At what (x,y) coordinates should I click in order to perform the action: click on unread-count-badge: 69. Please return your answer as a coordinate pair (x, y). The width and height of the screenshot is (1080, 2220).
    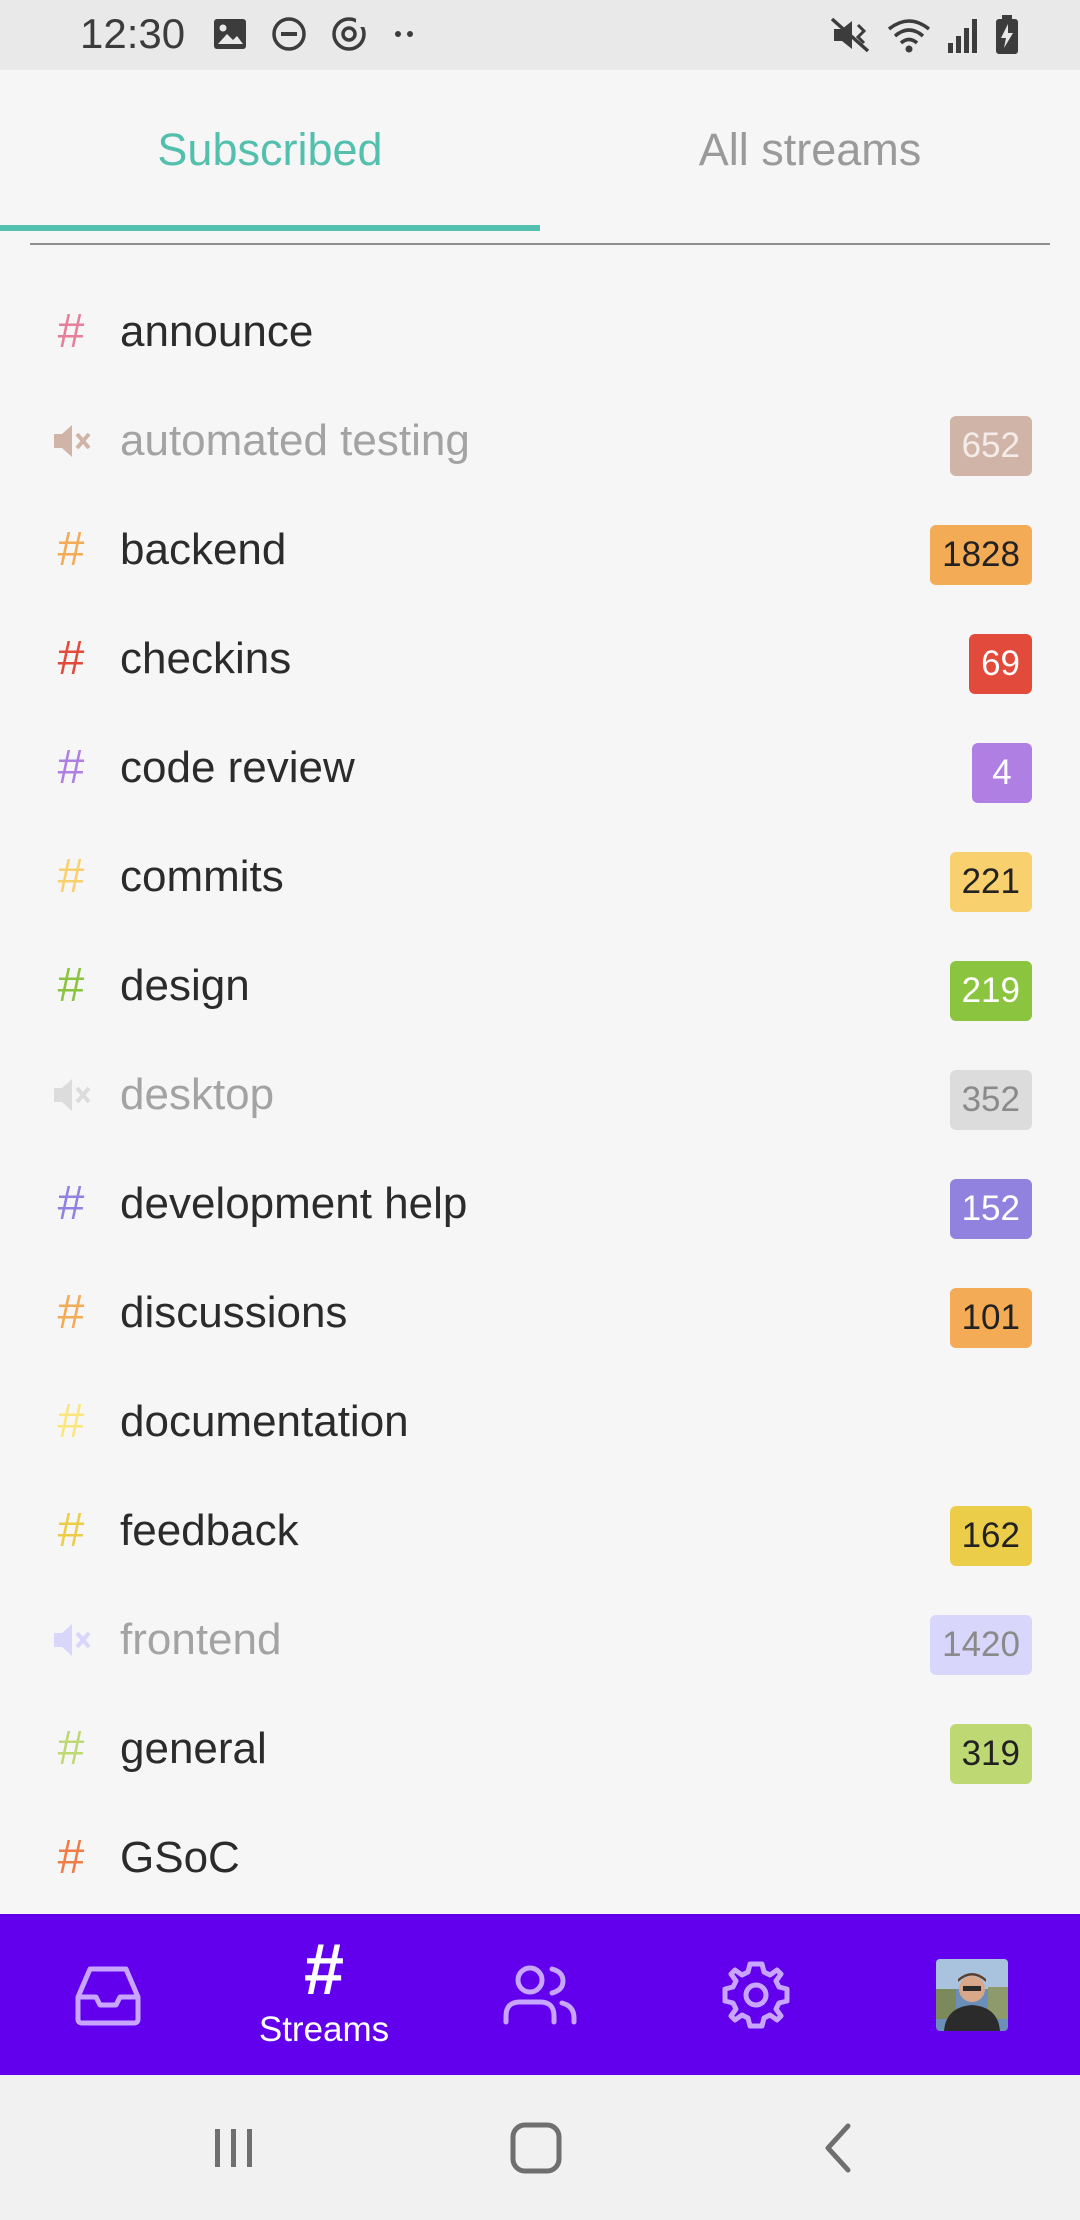
    Looking at the image, I should click on (1000, 664).